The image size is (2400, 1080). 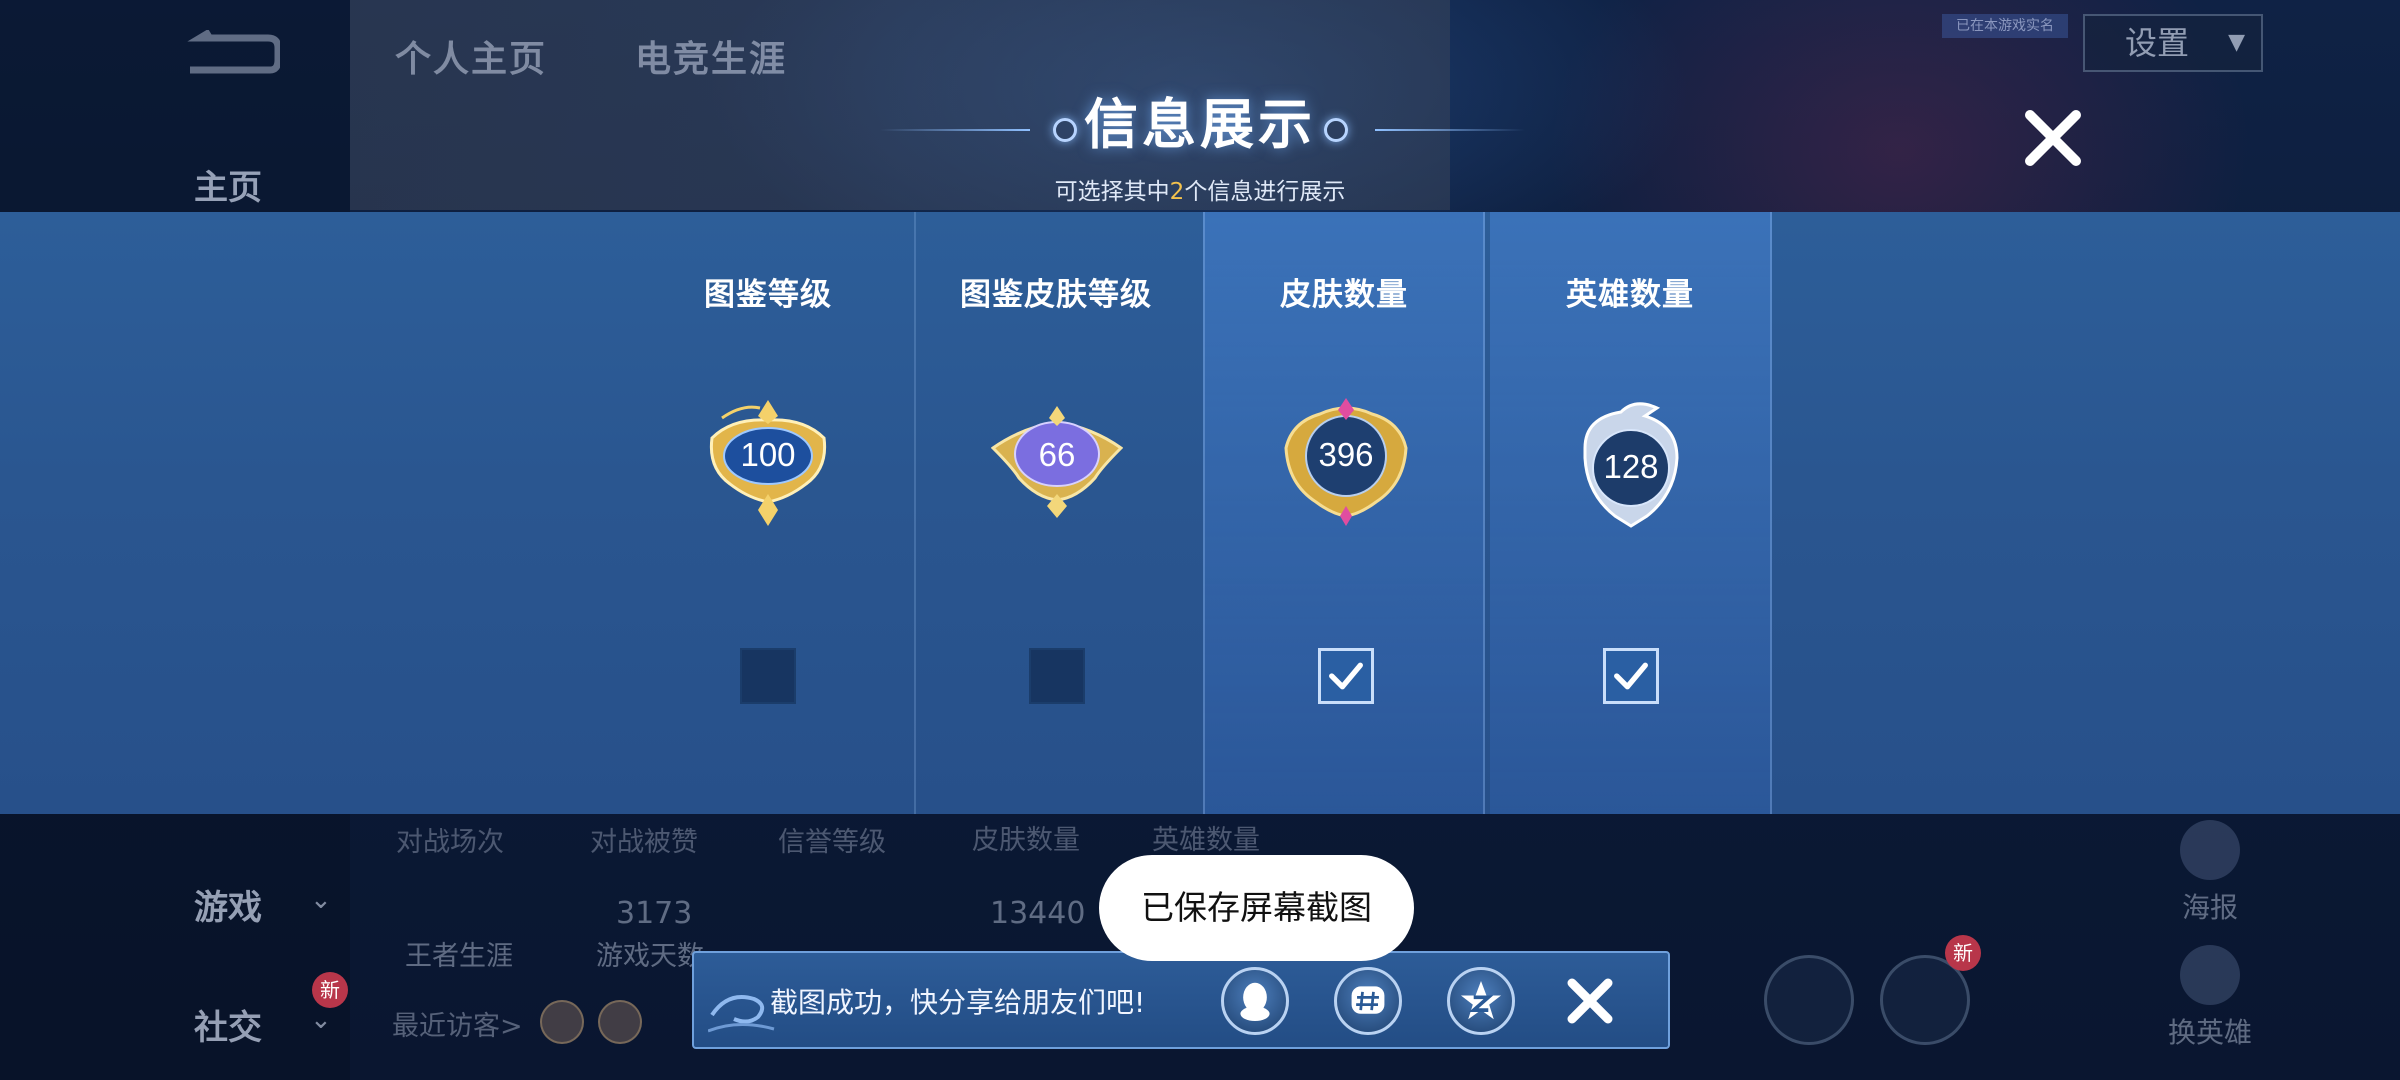 What do you see at coordinates (1809, 1000) in the screenshot?
I see `emote-button` at bounding box center [1809, 1000].